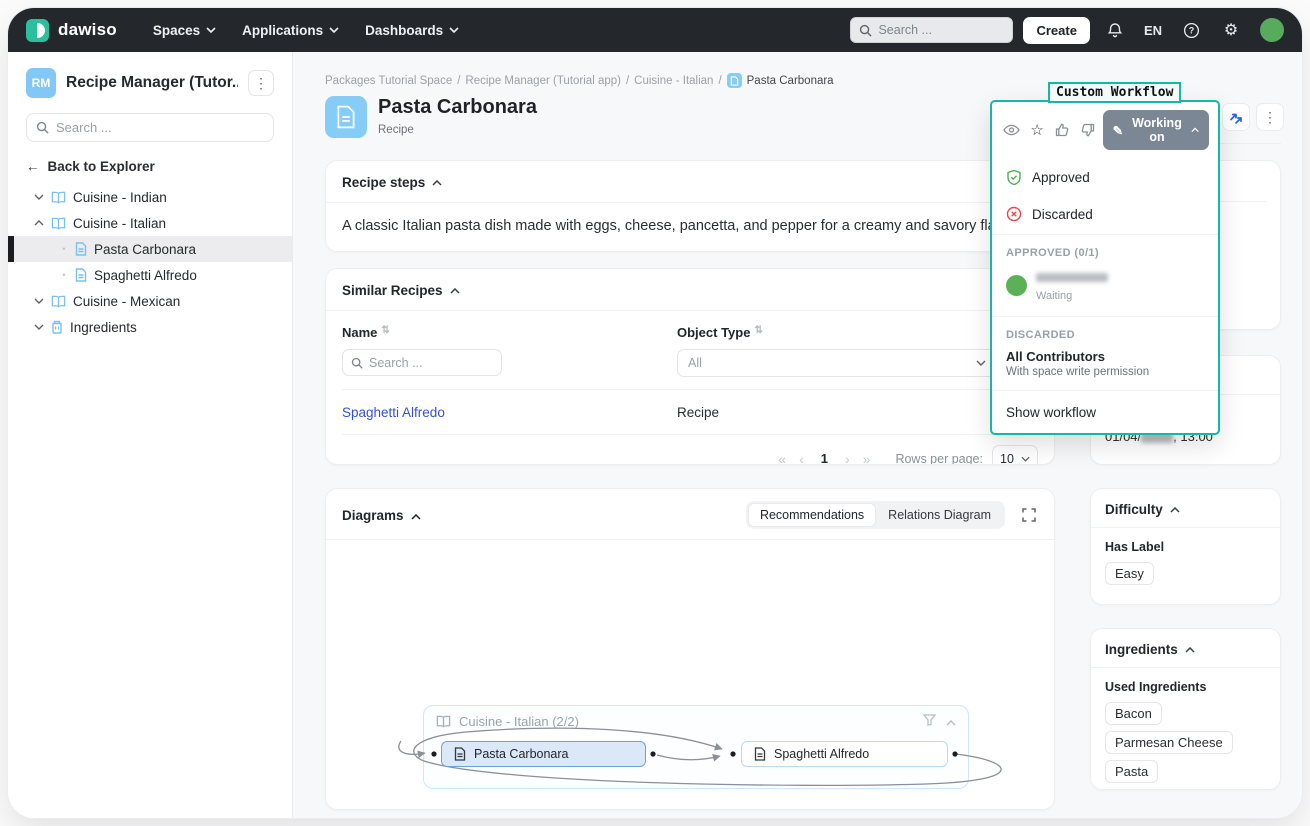 The height and width of the screenshot is (826, 1310). I want to click on rows-per-page-select: 10, so click(1015, 454).